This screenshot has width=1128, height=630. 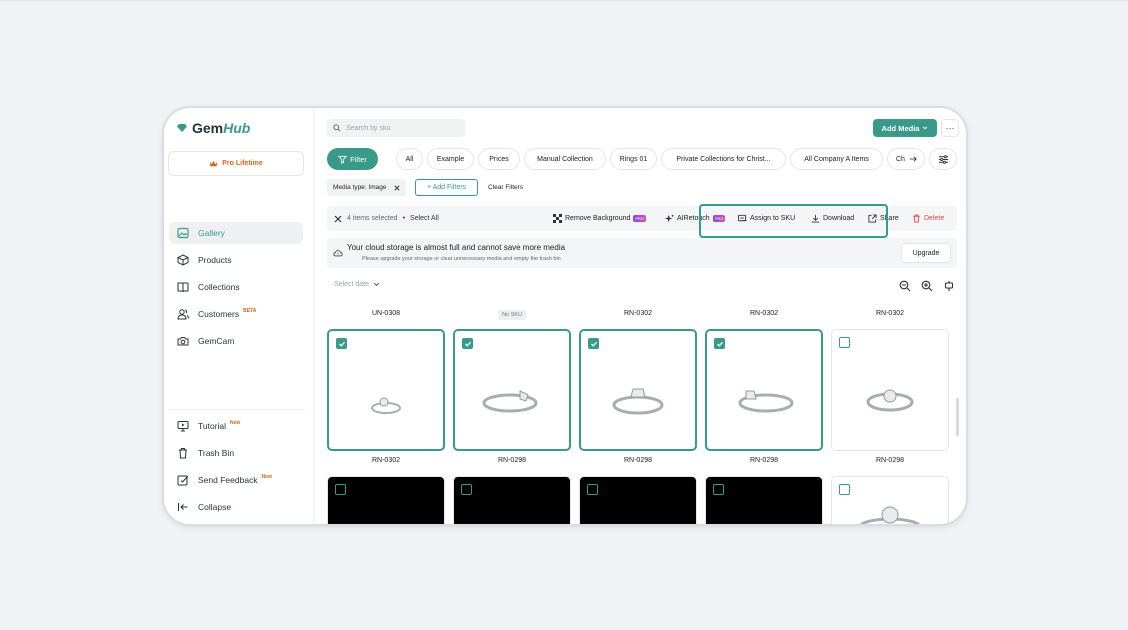 I want to click on sliders-icon, so click(x=943, y=159).